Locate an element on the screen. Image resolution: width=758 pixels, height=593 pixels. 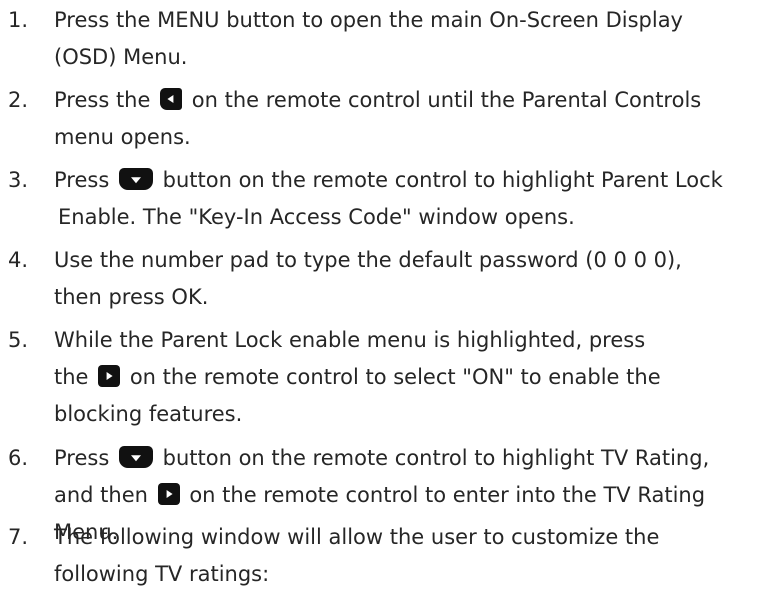
step-text-line: (OSD) Menu. is located at coordinates (121, 57).